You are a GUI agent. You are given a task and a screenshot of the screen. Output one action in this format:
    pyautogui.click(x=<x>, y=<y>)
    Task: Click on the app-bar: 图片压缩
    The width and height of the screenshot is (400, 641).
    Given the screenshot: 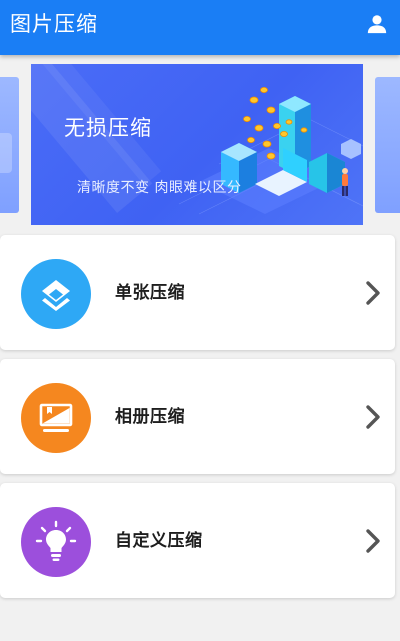 What is the action you would take?
    pyautogui.click(x=200, y=27)
    